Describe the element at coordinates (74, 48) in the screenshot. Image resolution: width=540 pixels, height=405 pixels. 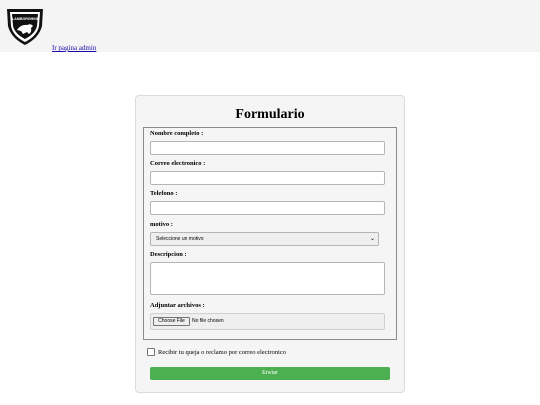
I see `admin-page-link: Ir pagina admin` at that location.